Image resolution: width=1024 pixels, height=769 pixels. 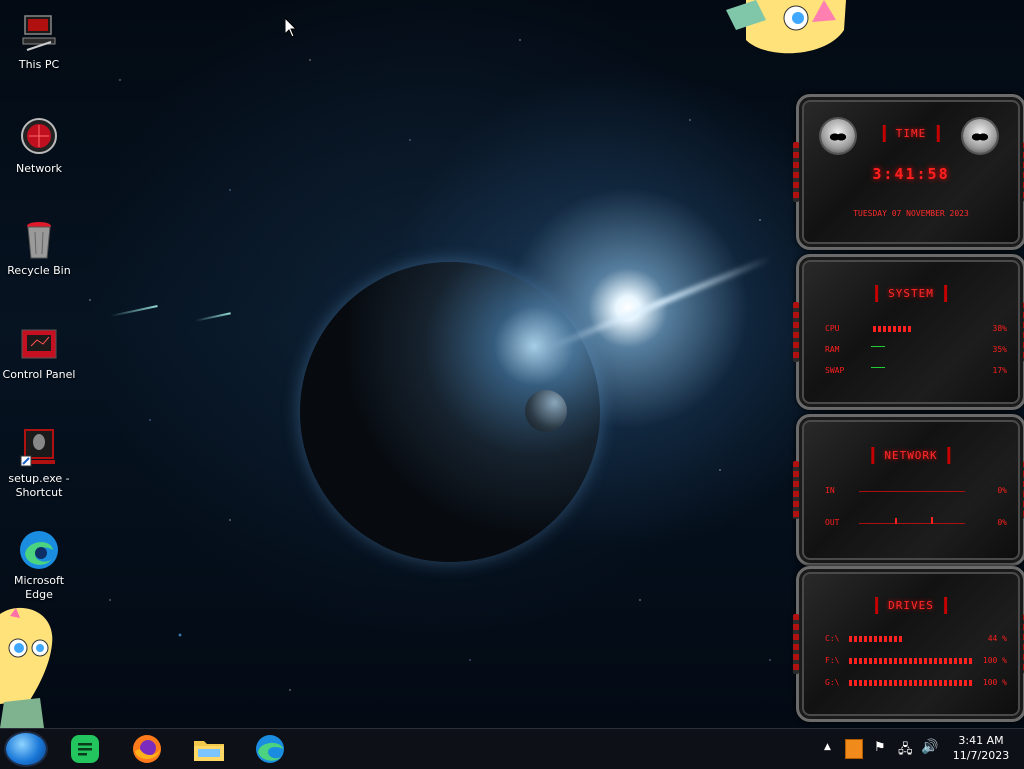 What do you see at coordinates (512, 748) in the screenshot?
I see `taskbar: ▲ ⚑ 🖧 🔊 3:41 AM 11/7/2023` at bounding box center [512, 748].